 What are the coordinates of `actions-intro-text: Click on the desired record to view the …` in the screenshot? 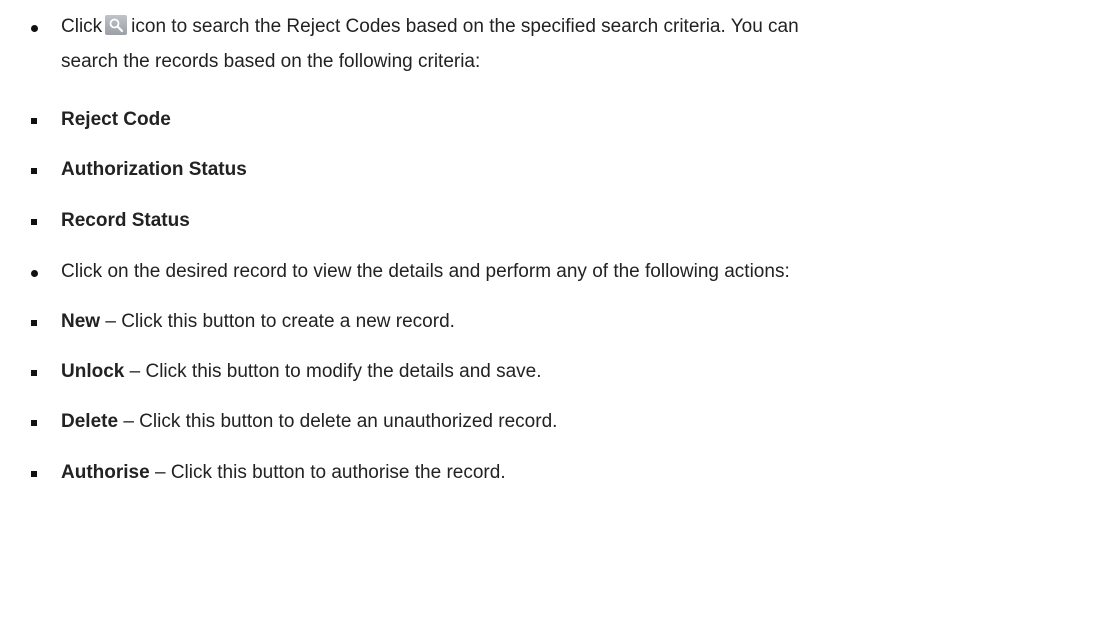 It's located at (425, 271).